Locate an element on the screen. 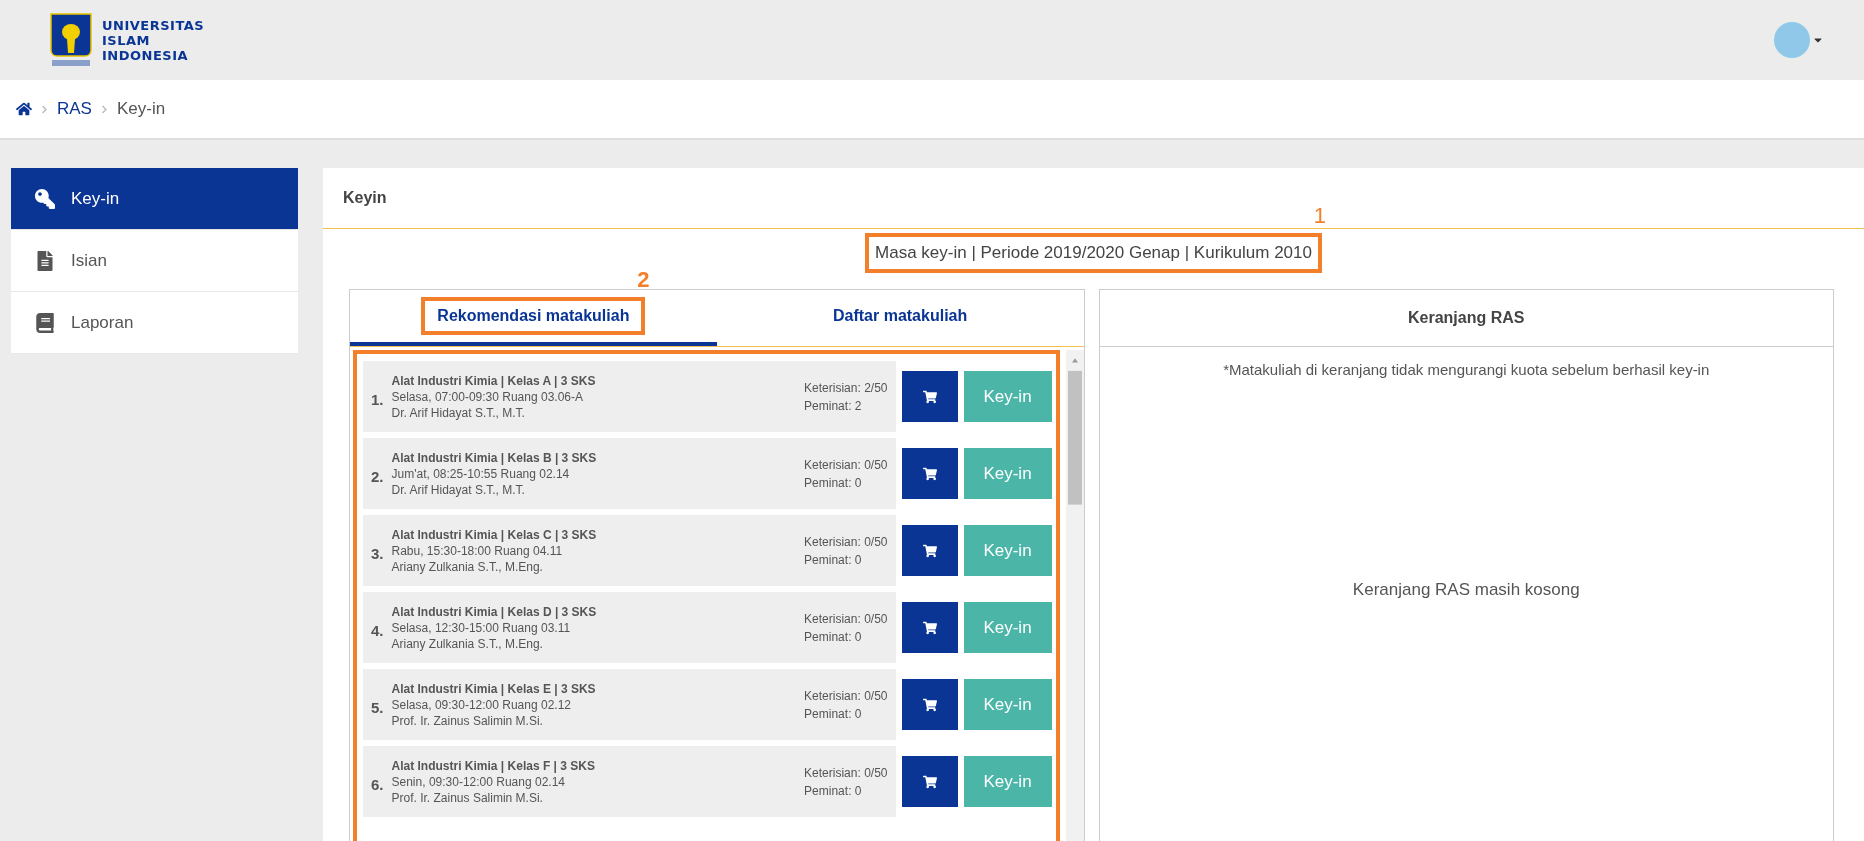 This screenshot has width=1864, height=841. university-name: UNIVERSITAS is located at coordinates (153, 25).